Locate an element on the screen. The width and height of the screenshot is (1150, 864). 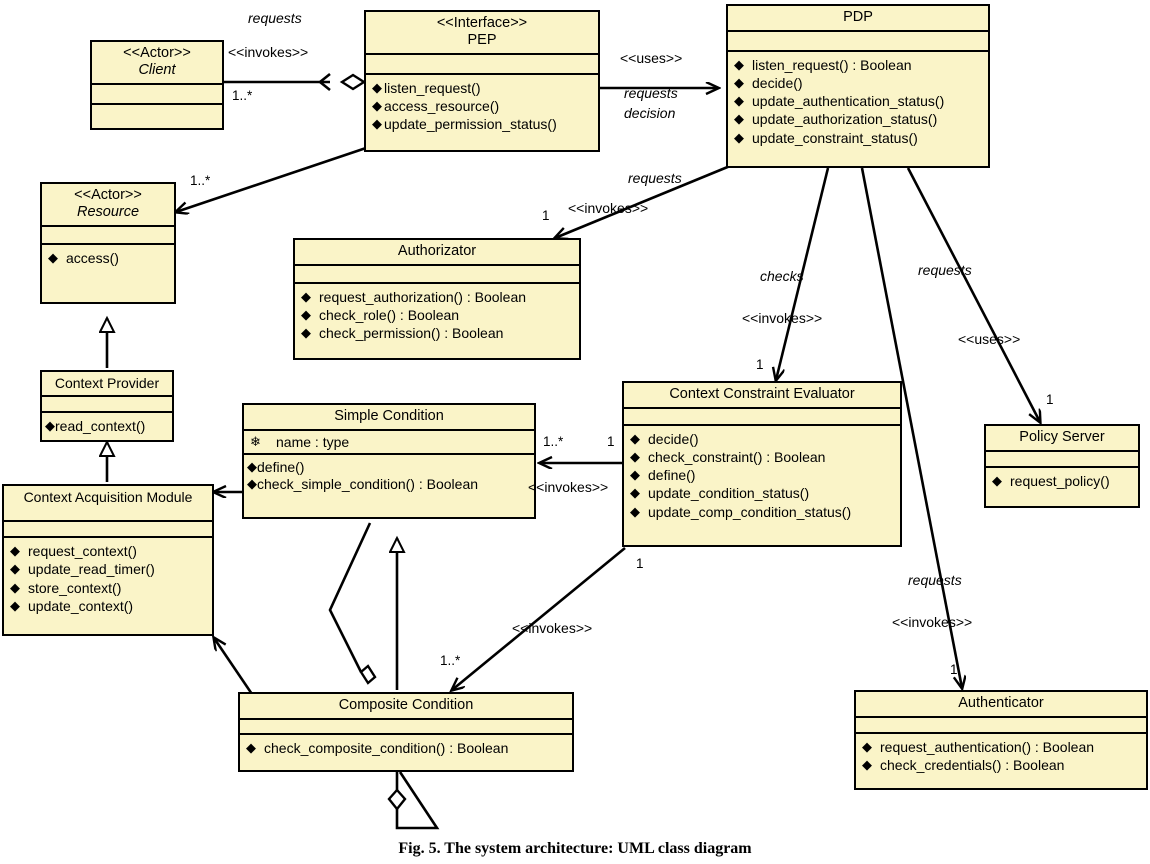
class-authorizator-name: Authorizator is located at coordinates (437, 251).